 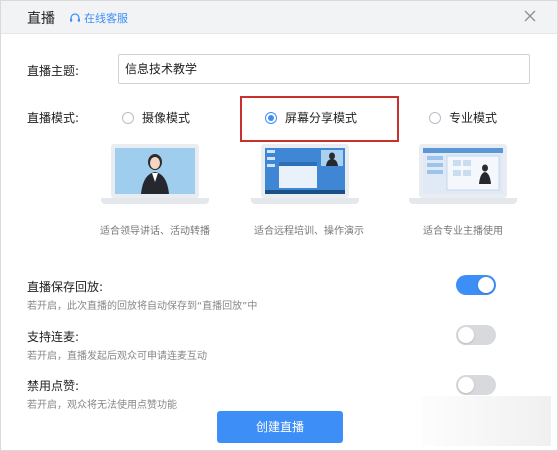 What do you see at coordinates (476, 385) in the screenshot?
I see `toggle-disable-likes` at bounding box center [476, 385].